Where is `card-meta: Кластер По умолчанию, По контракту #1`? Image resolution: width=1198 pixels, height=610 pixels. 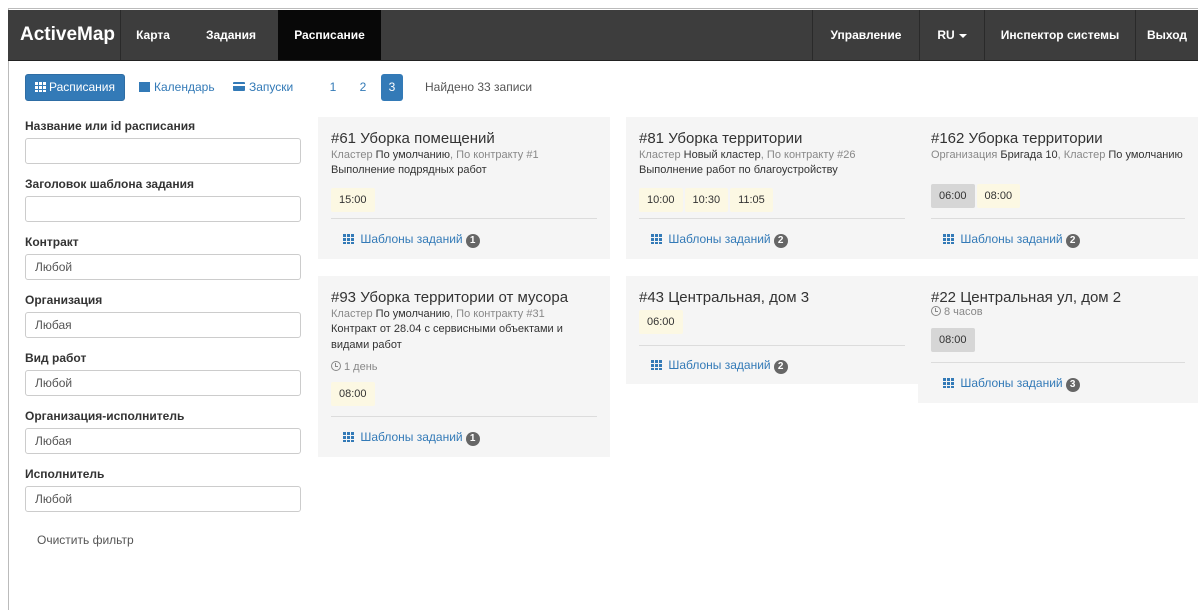 card-meta: Кластер По умолчанию, По контракту #1 is located at coordinates (435, 155).